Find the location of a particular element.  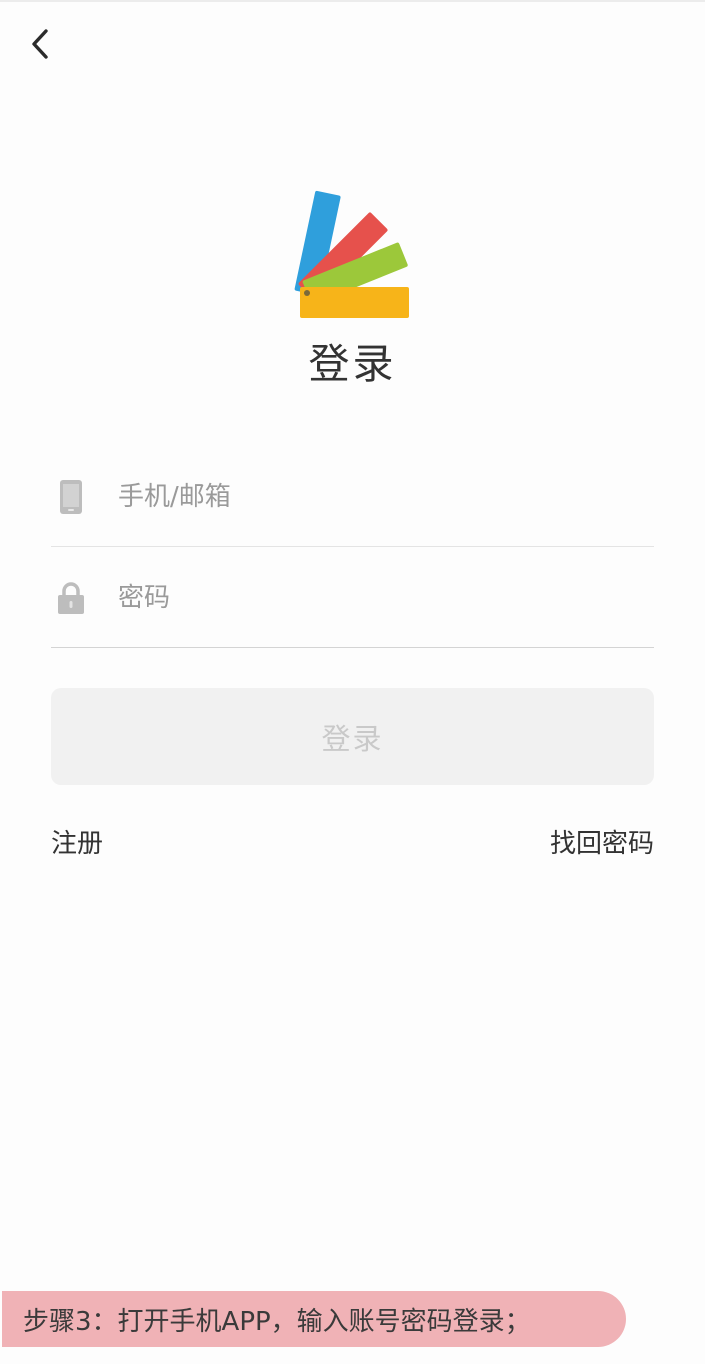

page-title: 登录 is located at coordinates (352, 364).